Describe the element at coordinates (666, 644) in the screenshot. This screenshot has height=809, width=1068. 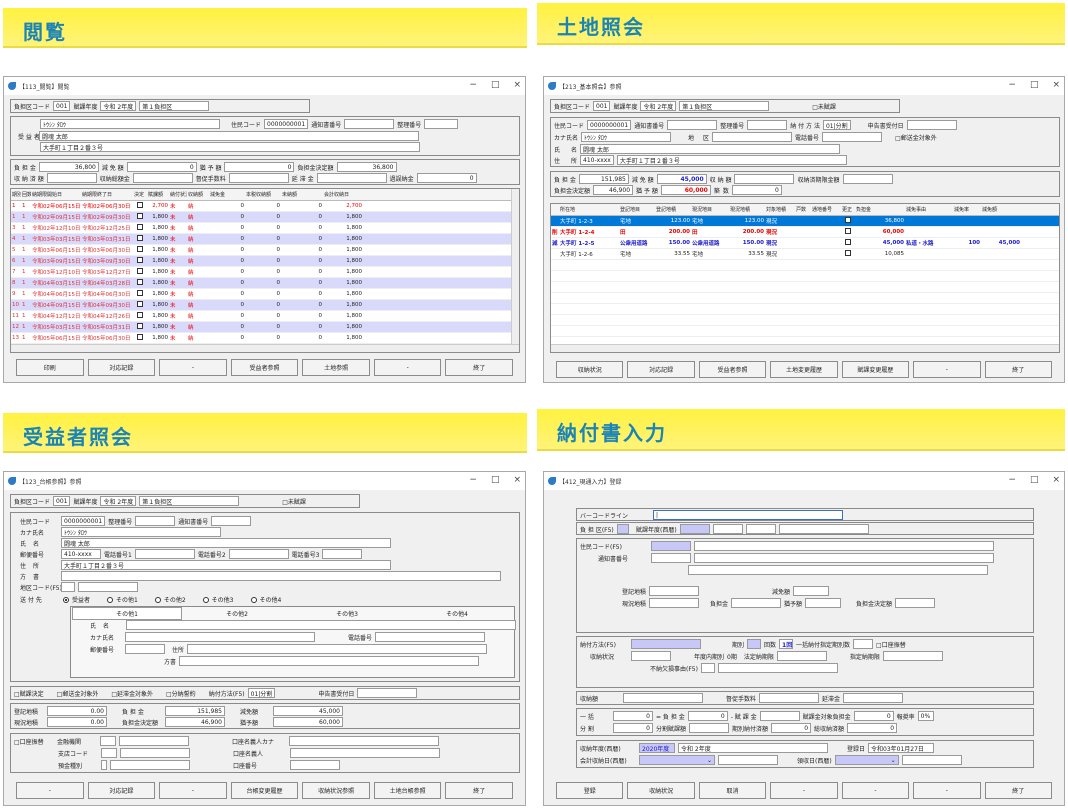
I see `payment-method-input` at that location.